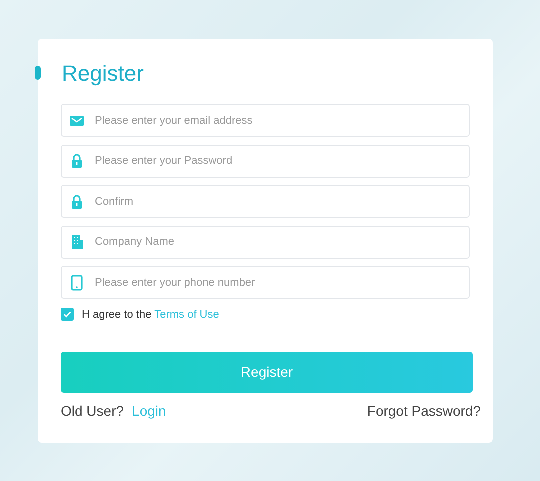 The width and height of the screenshot is (540, 481). Describe the element at coordinates (265, 282) in the screenshot. I see `input-field: Please enter your phone number` at that location.